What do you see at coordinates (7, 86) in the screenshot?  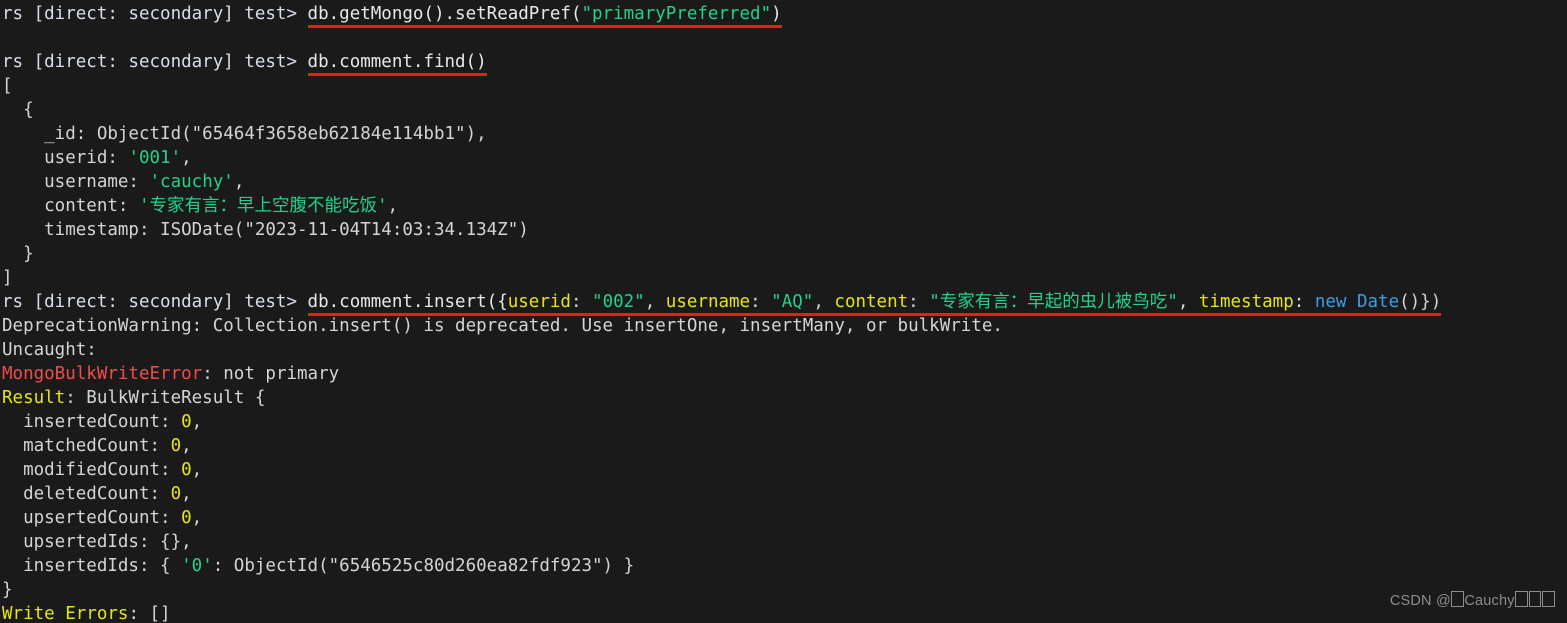 I see `terminal-line-array-open: [` at bounding box center [7, 86].